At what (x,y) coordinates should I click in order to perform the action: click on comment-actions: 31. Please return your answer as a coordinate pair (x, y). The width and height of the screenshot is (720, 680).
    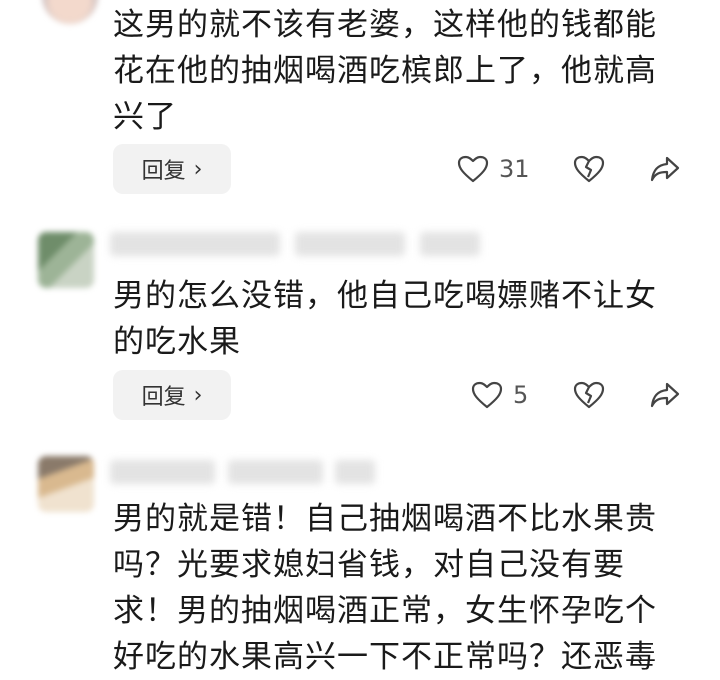
    Looking at the image, I should click on (575, 169).